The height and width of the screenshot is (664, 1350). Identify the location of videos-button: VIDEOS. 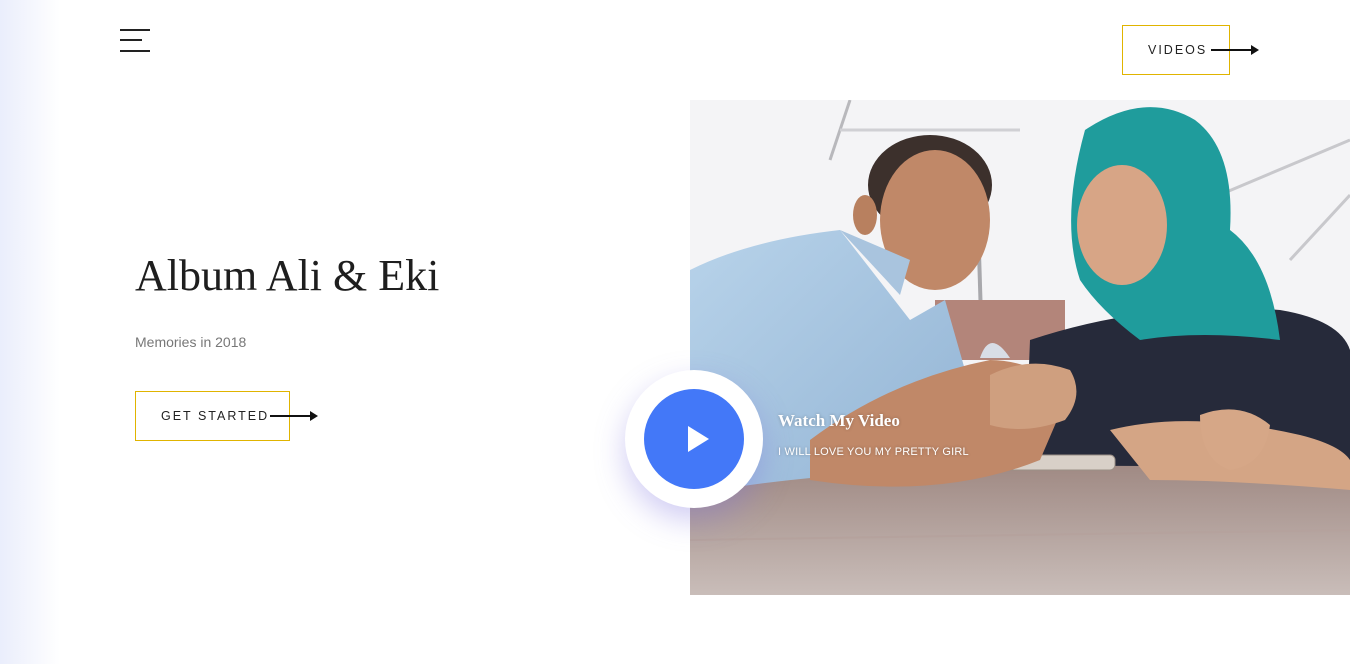
(1190, 50).